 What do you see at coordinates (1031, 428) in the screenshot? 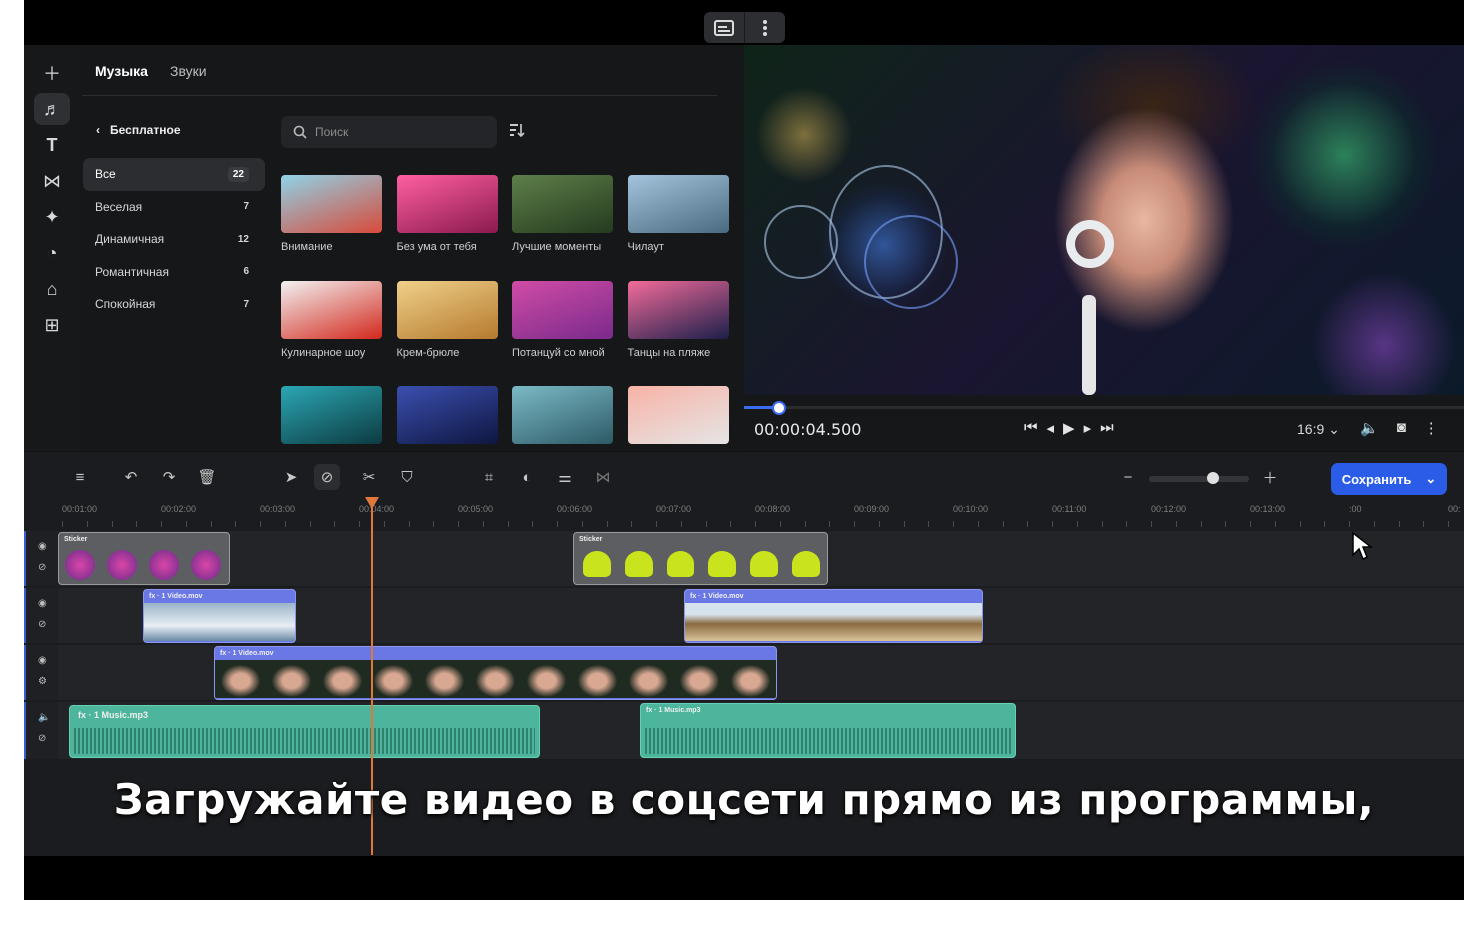
I see `skip-start-icon: ⏮` at bounding box center [1031, 428].